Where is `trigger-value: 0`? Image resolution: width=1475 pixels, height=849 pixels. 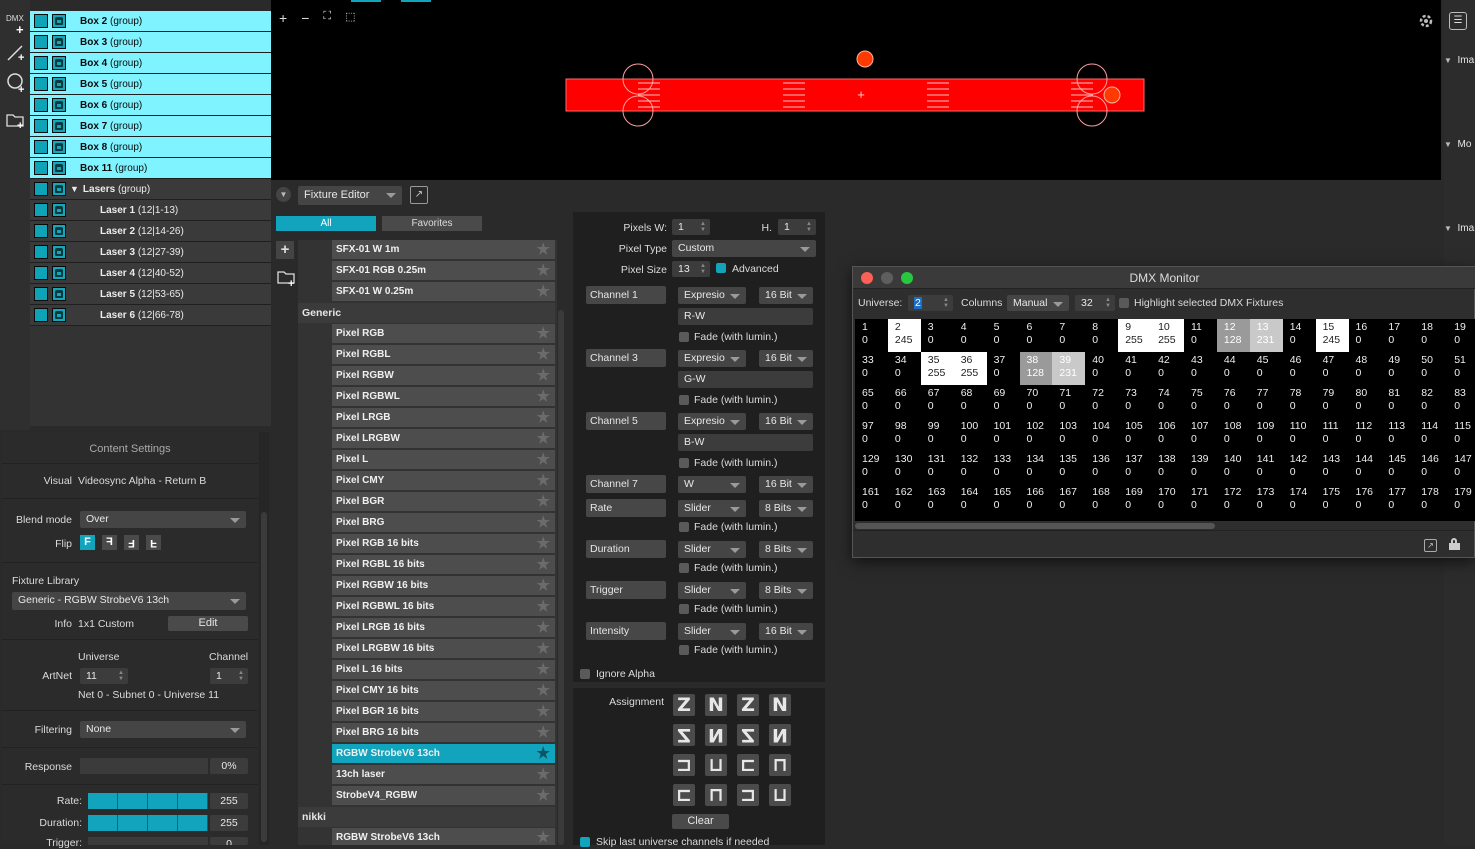 trigger-value: 0 is located at coordinates (229, 841).